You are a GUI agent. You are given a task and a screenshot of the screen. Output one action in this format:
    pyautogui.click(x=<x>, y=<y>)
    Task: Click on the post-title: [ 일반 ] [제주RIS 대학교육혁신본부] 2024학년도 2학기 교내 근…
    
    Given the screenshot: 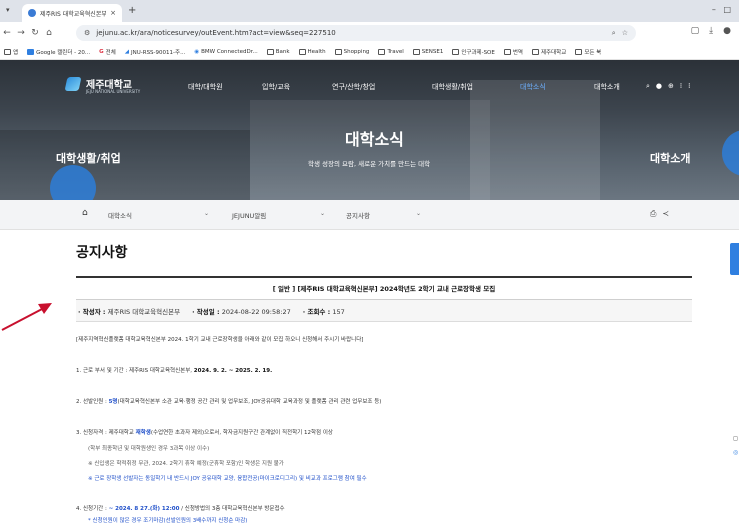 What is the action you would take?
    pyautogui.click(x=384, y=288)
    